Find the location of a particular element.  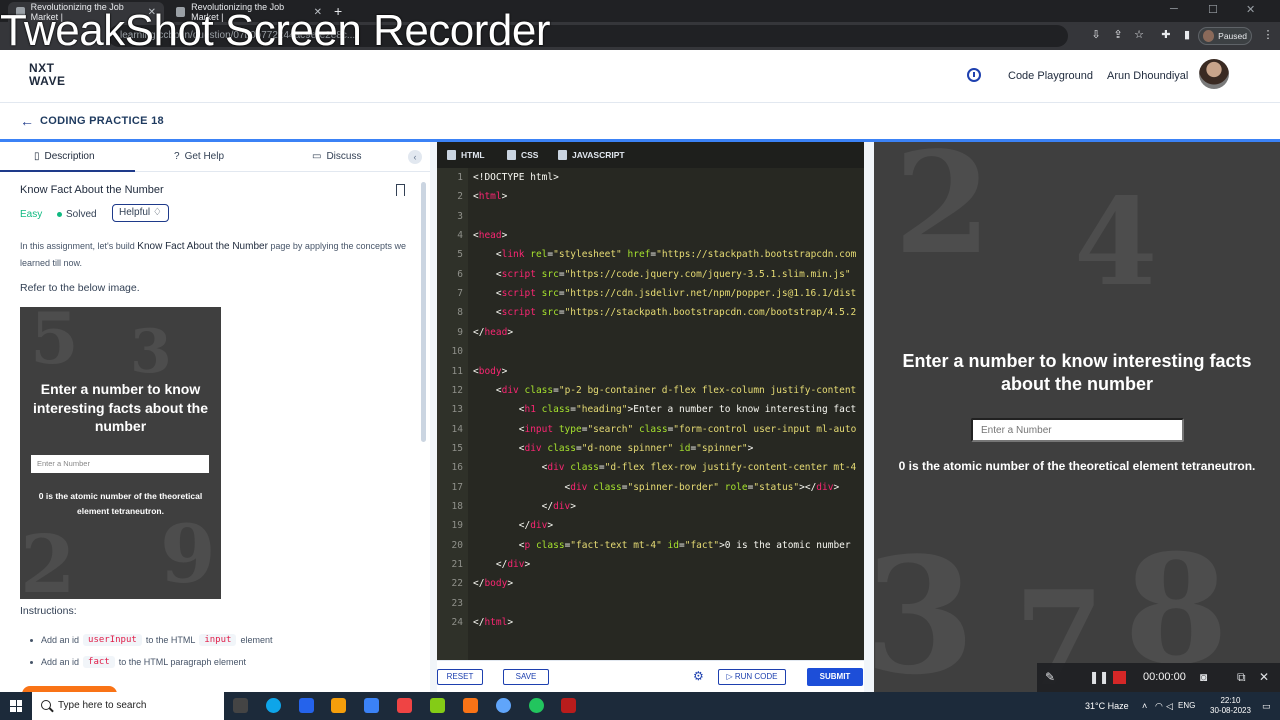

clock-date: 30-08-2023 is located at coordinates (1230, 710).